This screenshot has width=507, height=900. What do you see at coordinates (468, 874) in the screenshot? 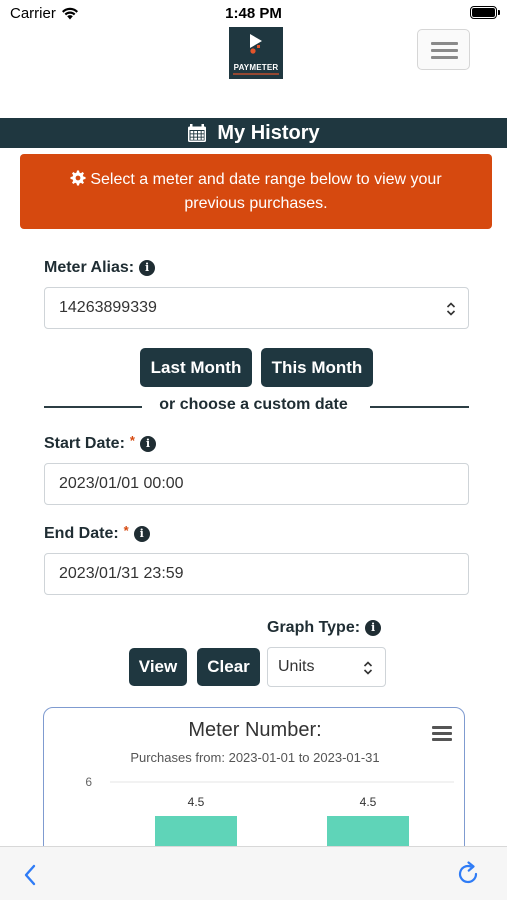
I see `reload-icon` at bounding box center [468, 874].